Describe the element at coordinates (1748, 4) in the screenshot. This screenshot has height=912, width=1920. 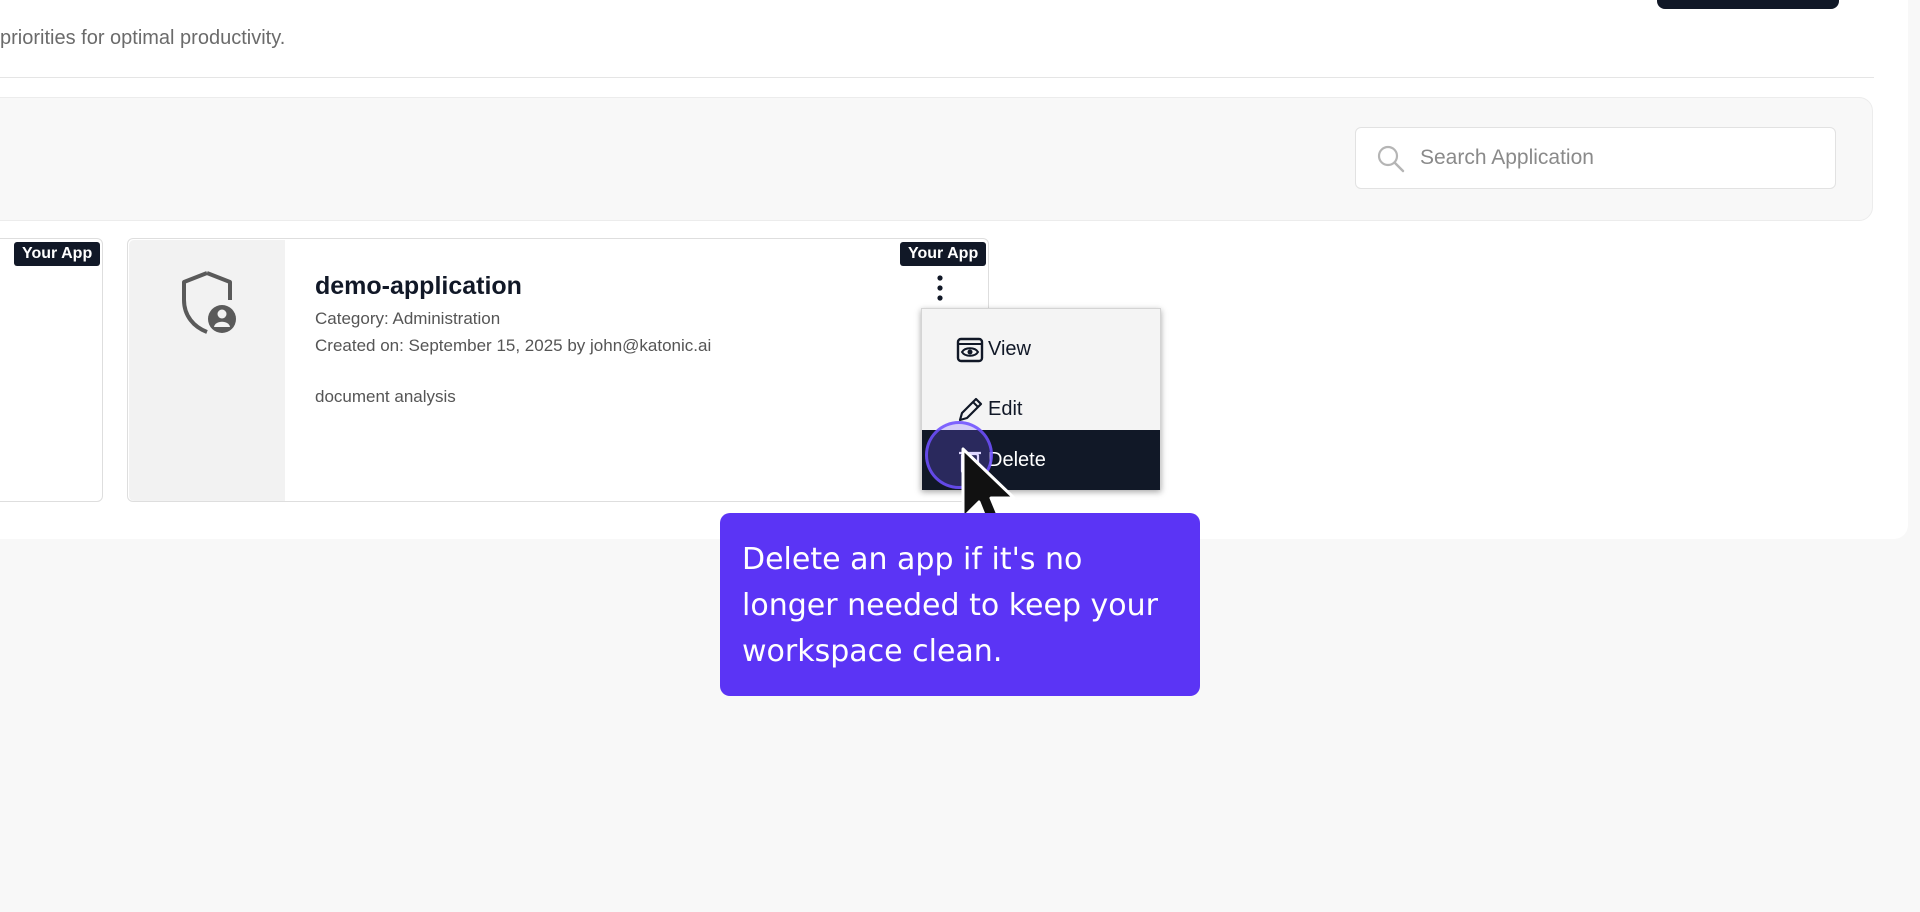
I see `create-application-button` at that location.